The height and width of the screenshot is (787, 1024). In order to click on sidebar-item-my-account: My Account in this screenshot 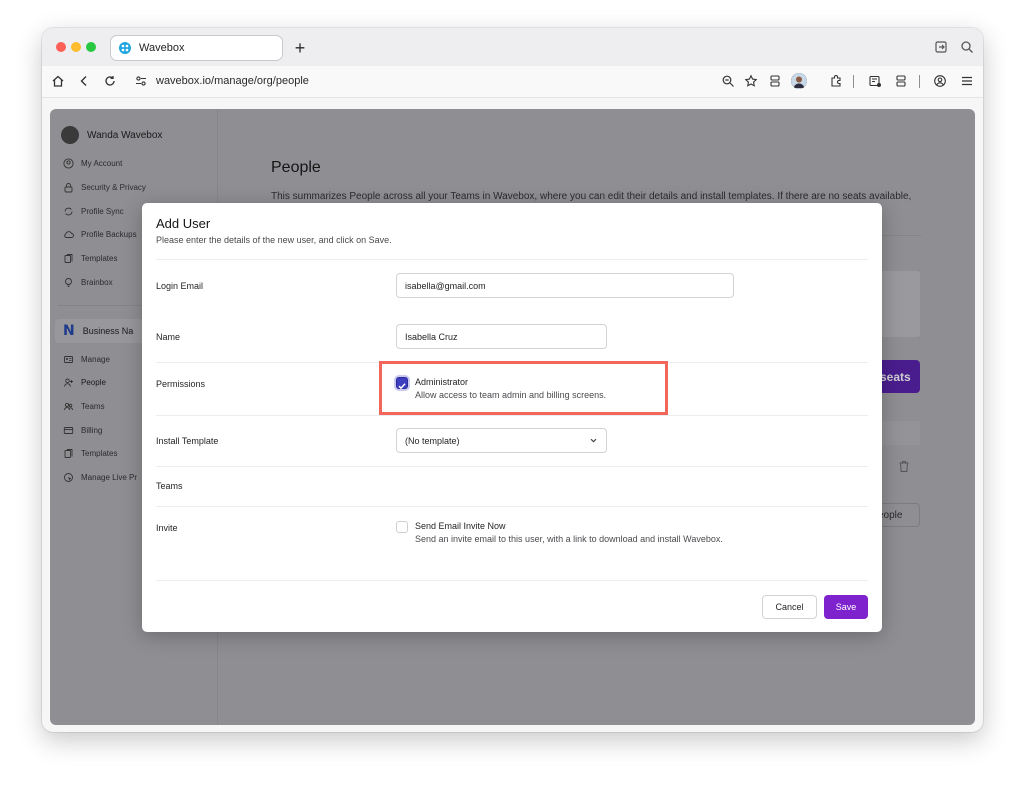, I will do `click(92, 163)`.